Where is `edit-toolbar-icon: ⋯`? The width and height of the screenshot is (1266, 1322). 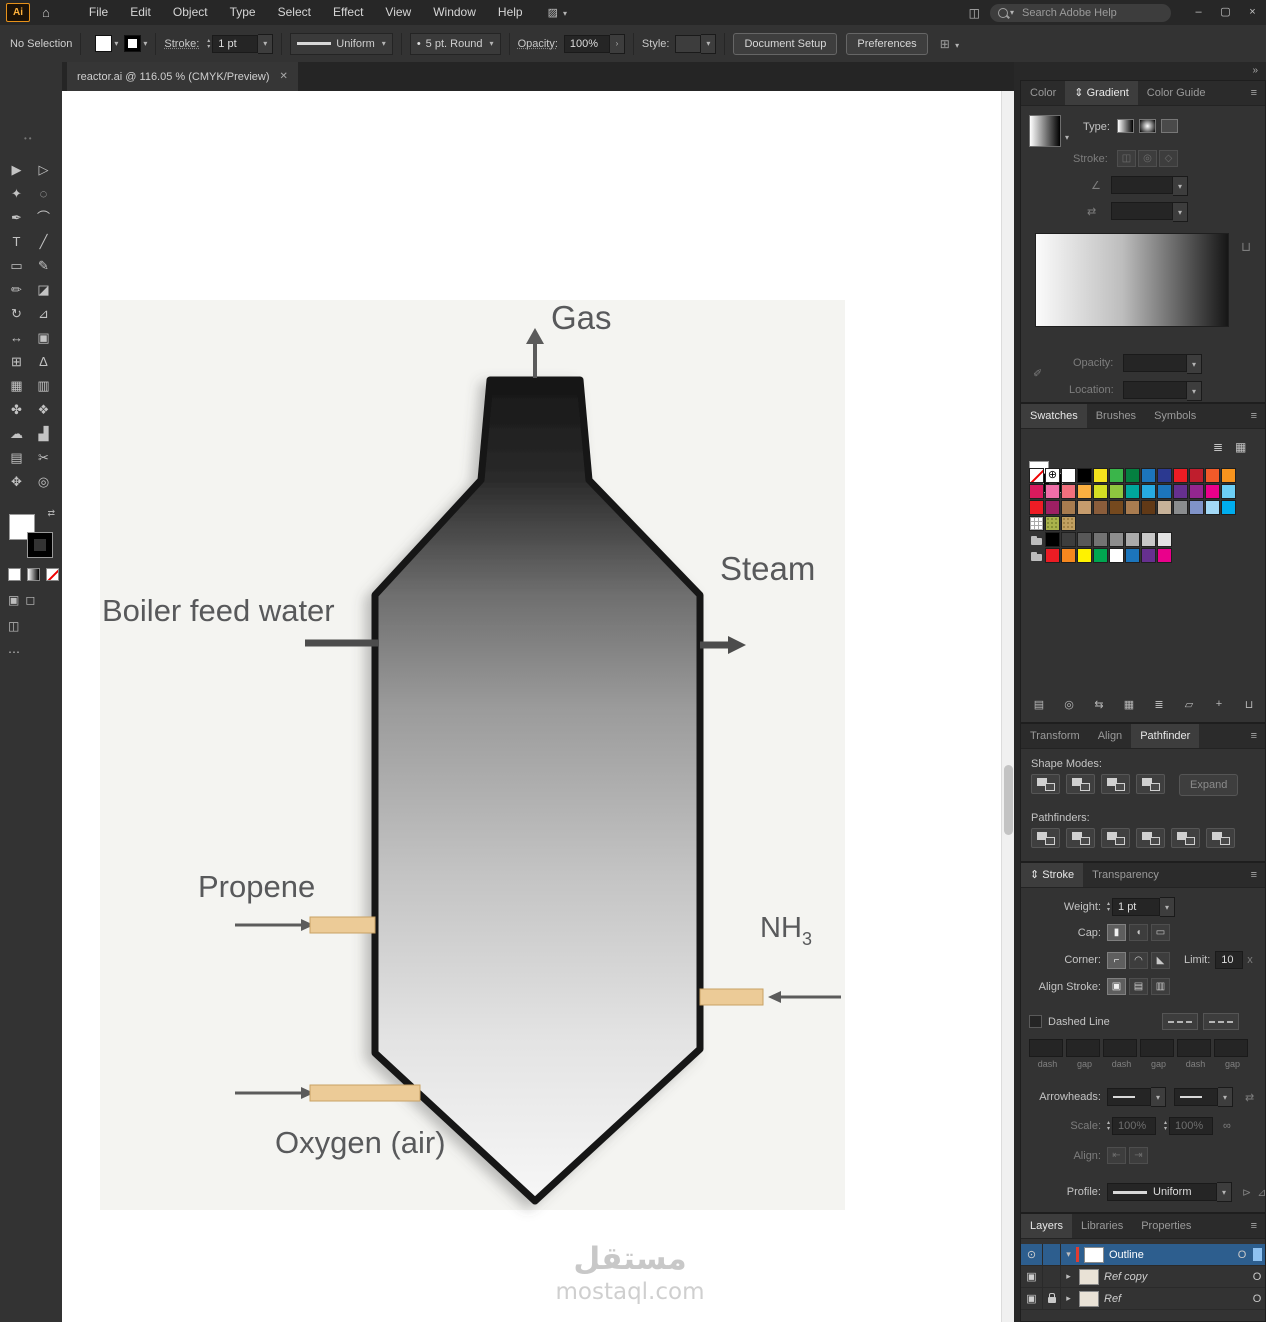
edit-toolbar-icon: ⋯ is located at coordinates (14, 652).